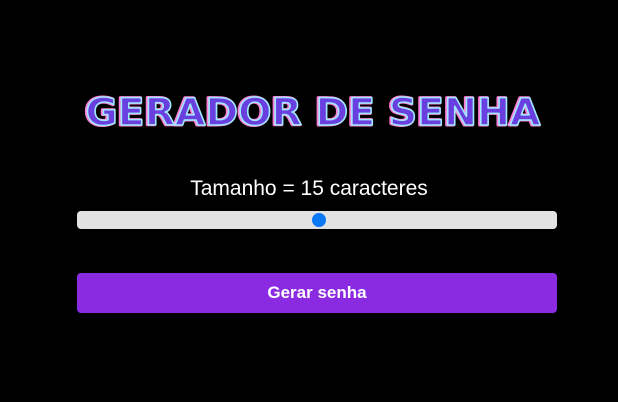  What do you see at coordinates (309, 188) in the screenshot?
I see `length-label: Tamanho = 15 caracteres` at bounding box center [309, 188].